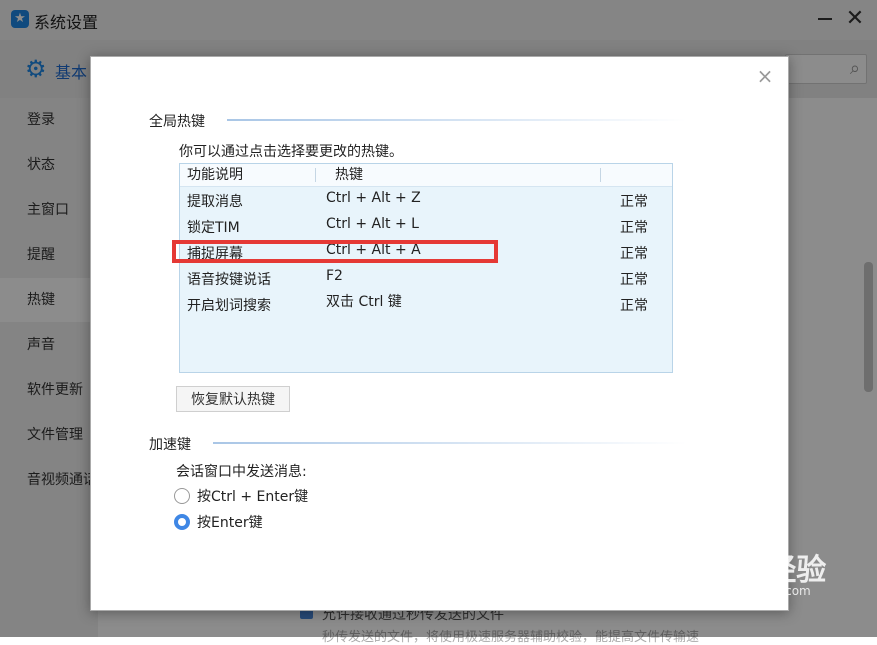  What do you see at coordinates (765, 76) in the screenshot?
I see `dialog-close-button: ×` at bounding box center [765, 76].